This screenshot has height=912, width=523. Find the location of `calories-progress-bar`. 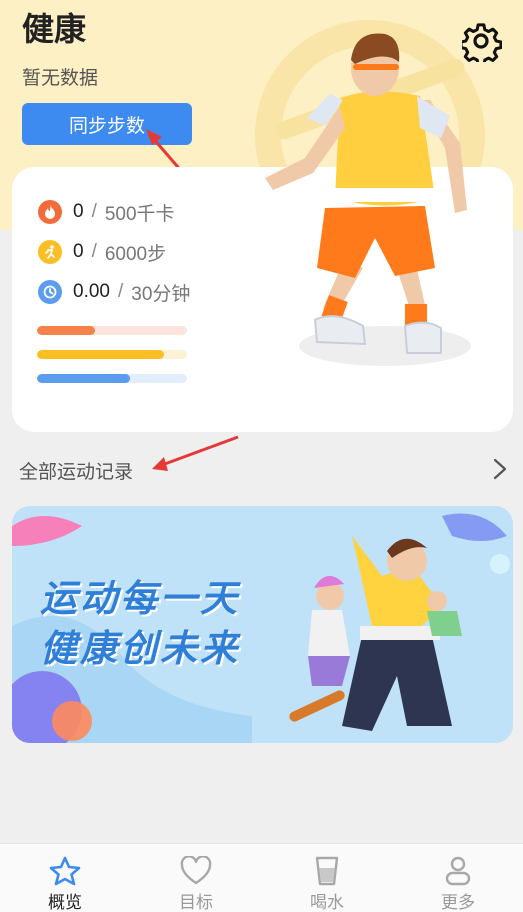

calories-progress-bar is located at coordinates (112, 330).